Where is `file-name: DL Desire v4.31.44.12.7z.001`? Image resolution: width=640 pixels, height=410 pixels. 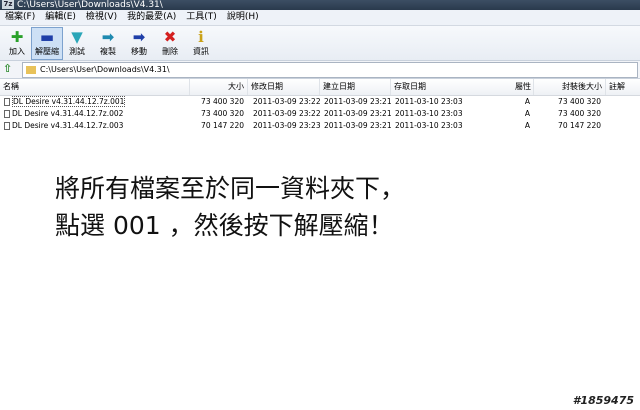 file-name: DL Desire v4.31.44.12.7z.001 is located at coordinates (69, 101).